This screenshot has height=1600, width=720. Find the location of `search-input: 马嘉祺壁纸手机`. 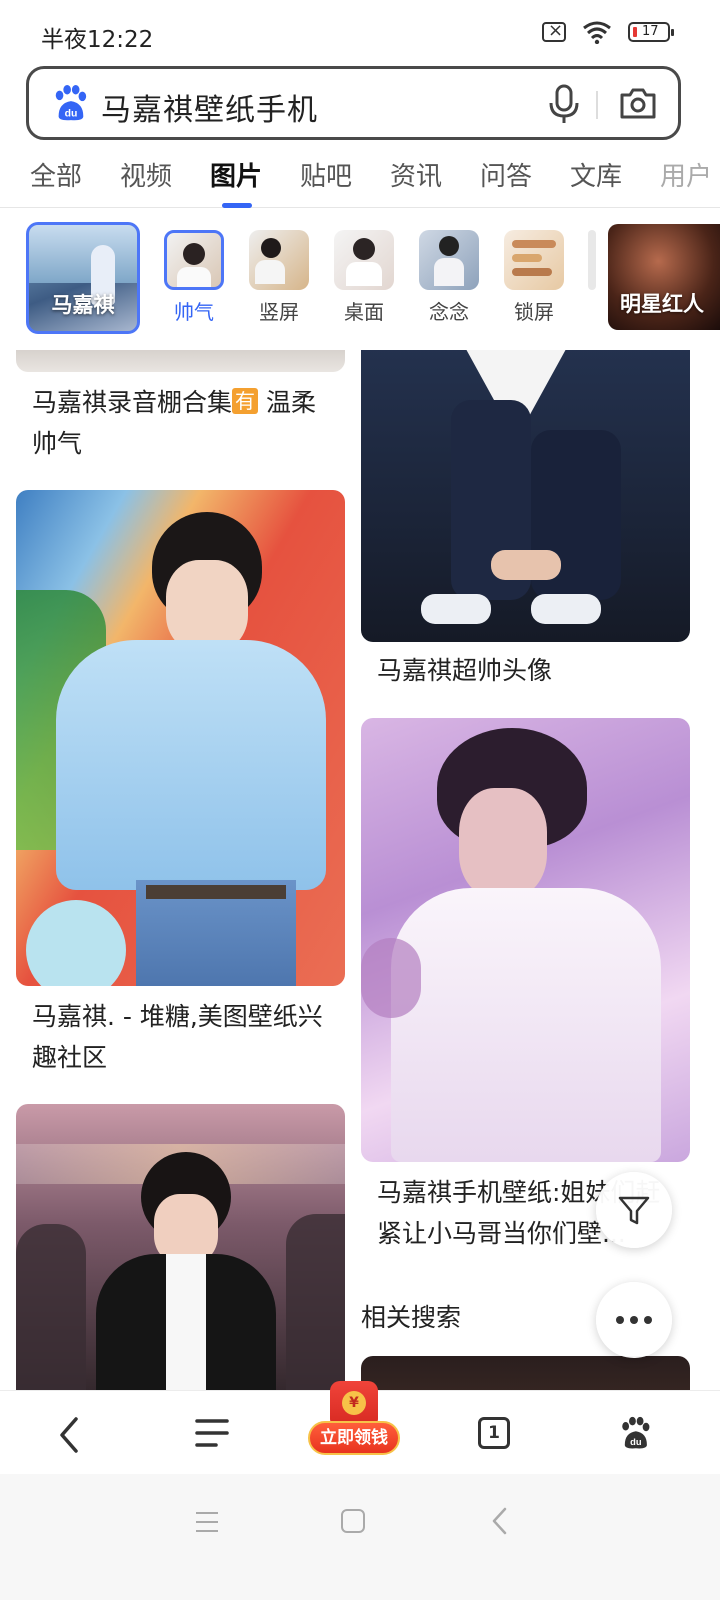

search-input: 马嘉祺壁纸手机 is located at coordinates (209, 107).